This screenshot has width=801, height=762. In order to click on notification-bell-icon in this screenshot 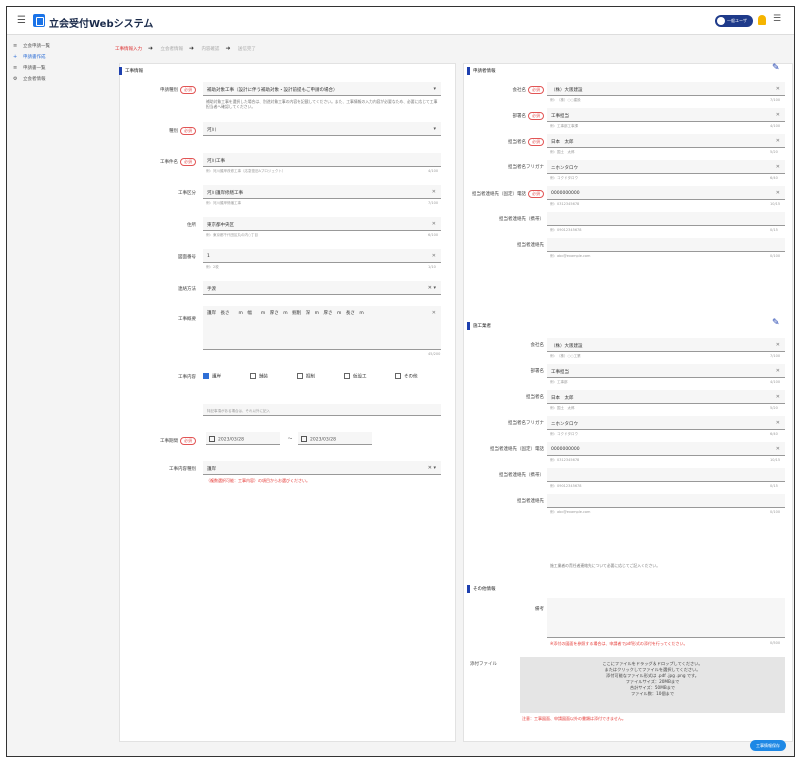, I will do `click(762, 20)`.